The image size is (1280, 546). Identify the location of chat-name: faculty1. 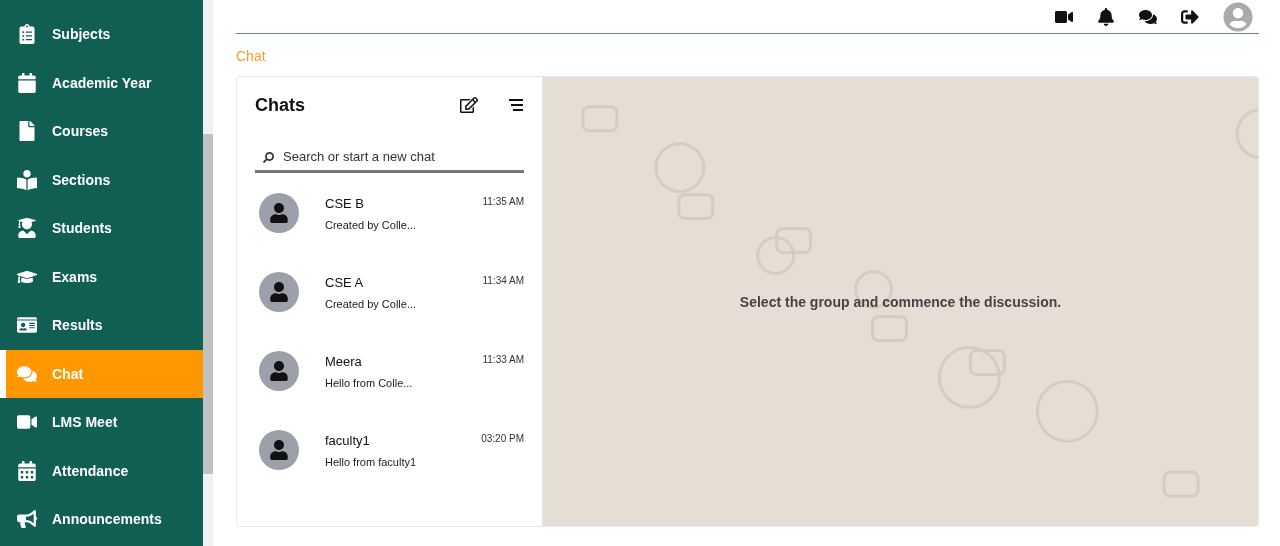
(347, 440).